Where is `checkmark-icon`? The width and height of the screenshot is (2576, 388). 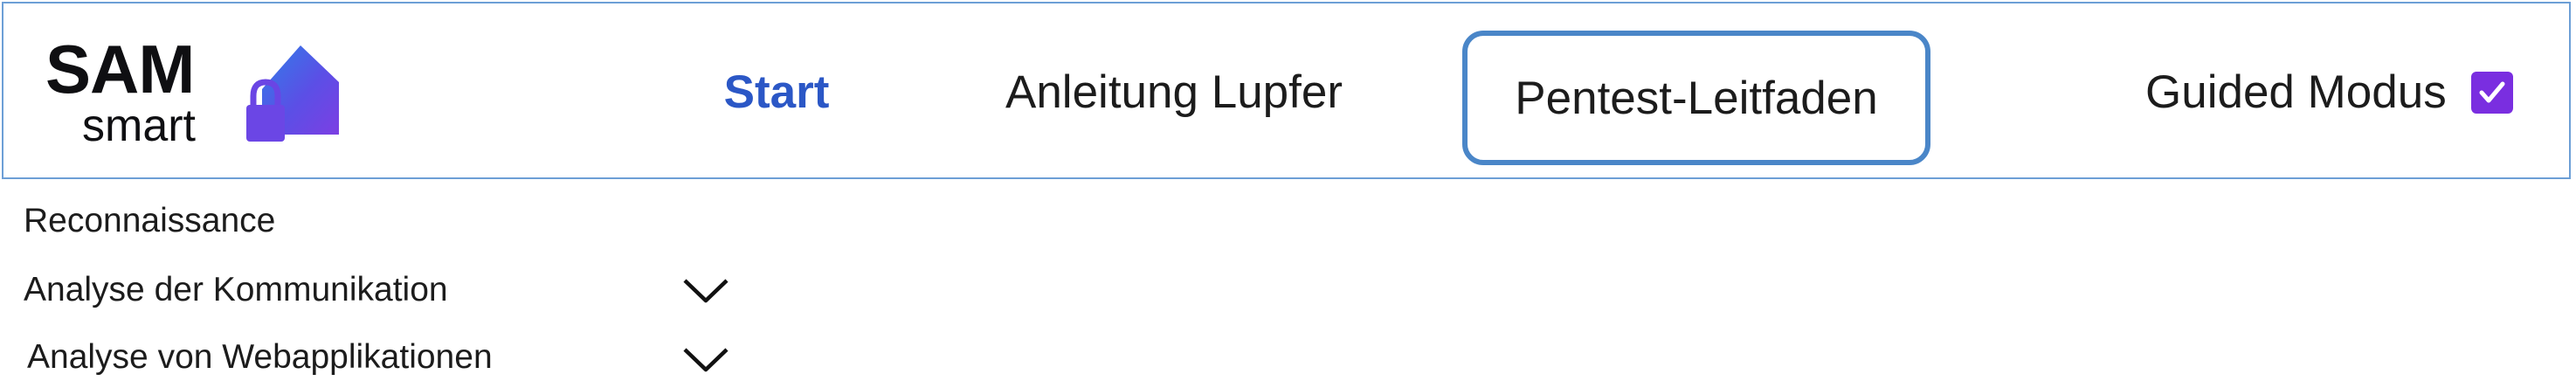 checkmark-icon is located at coordinates (2492, 91).